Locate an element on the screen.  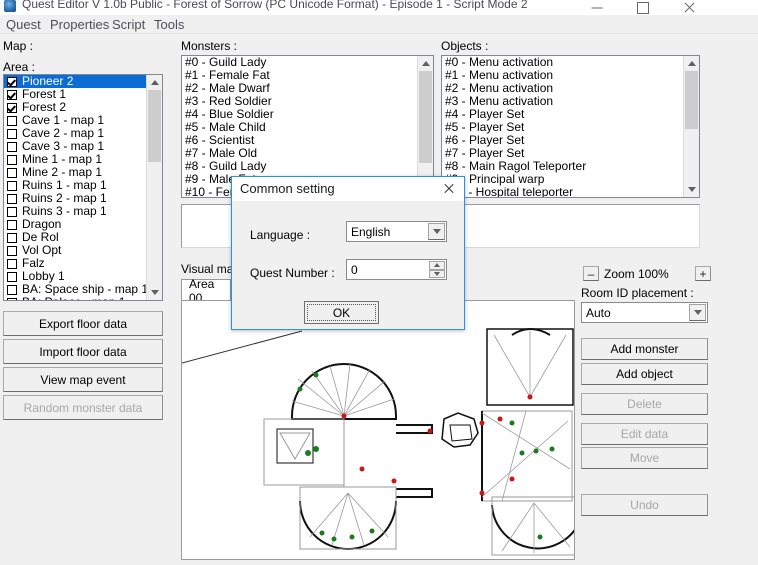
minimize-icon is located at coordinates (597, 7).